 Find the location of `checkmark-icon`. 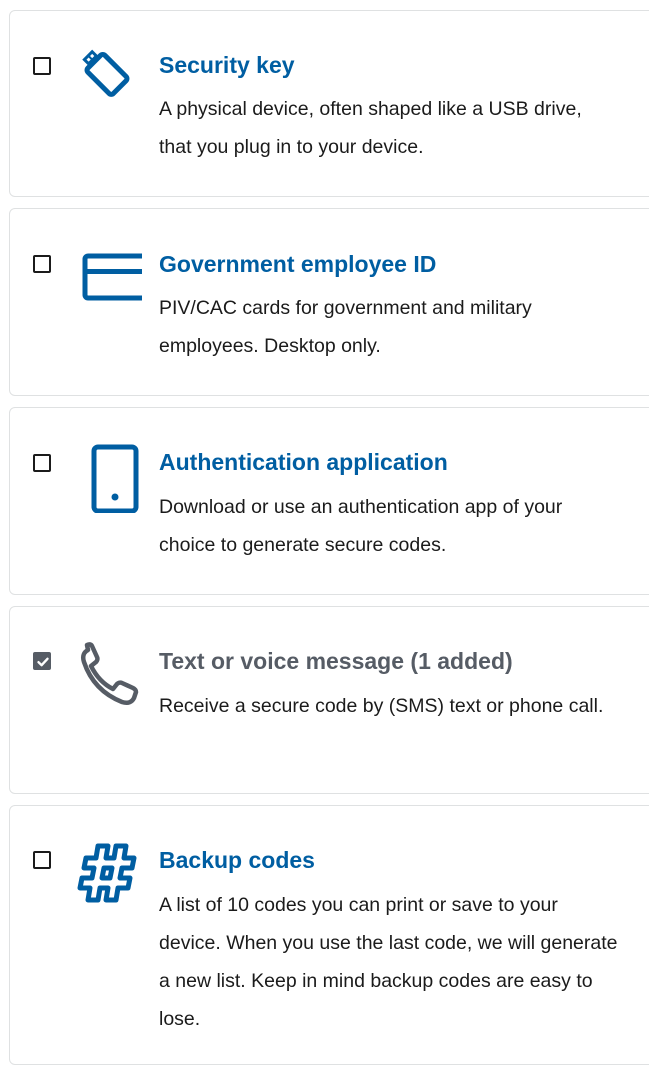

checkmark-icon is located at coordinates (43, 662).